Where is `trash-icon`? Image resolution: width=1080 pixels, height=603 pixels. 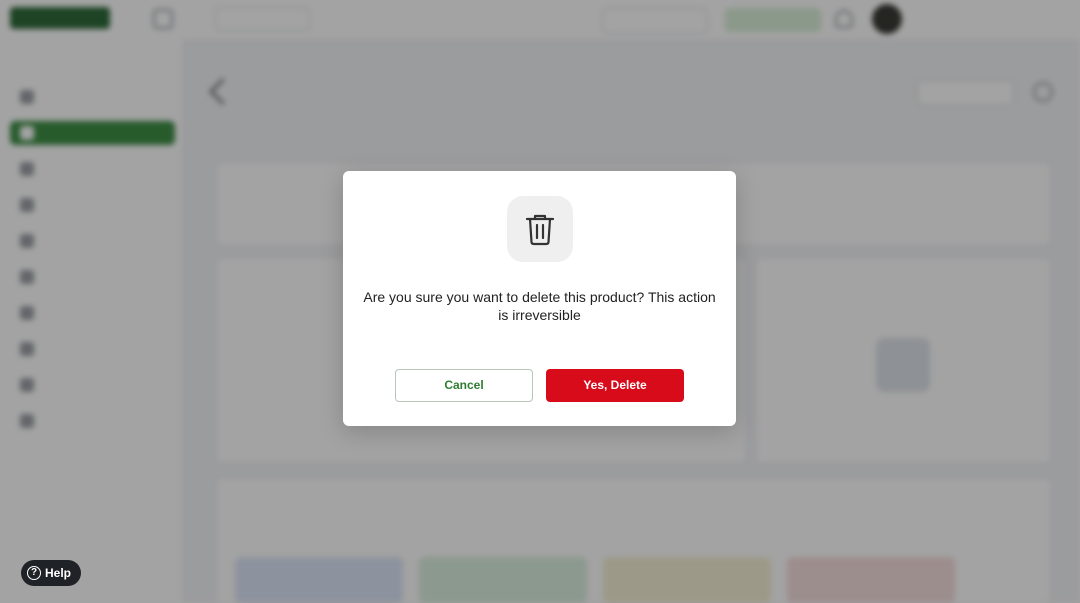 trash-icon is located at coordinates (540, 230).